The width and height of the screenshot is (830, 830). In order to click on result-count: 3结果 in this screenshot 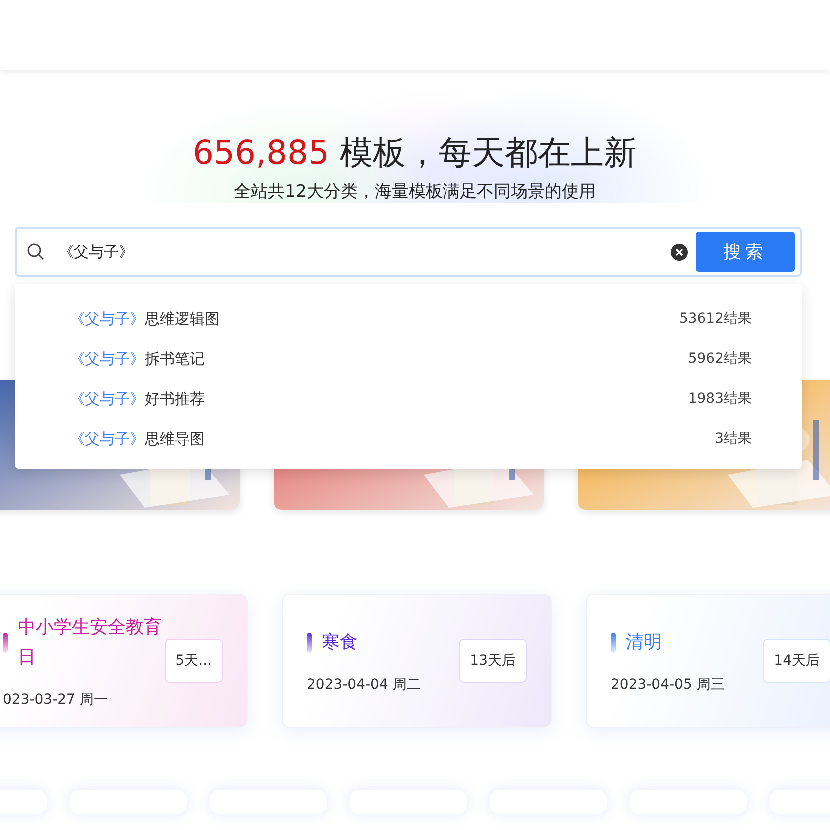, I will do `click(733, 439)`.